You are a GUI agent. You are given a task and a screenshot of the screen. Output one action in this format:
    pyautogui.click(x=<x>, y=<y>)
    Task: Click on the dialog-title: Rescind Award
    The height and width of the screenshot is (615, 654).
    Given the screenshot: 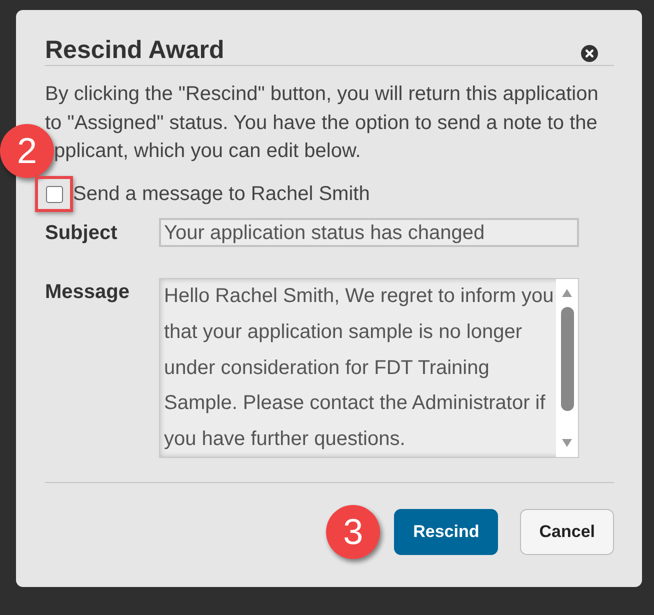 What is the action you would take?
    pyautogui.click(x=134, y=50)
    